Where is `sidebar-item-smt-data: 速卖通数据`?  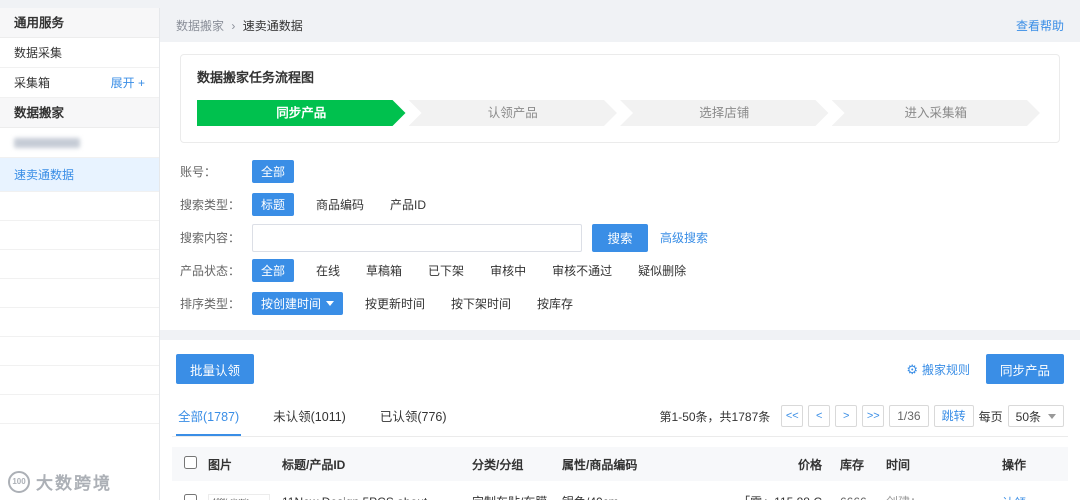 sidebar-item-smt-data: 速卖通数据 is located at coordinates (79, 175).